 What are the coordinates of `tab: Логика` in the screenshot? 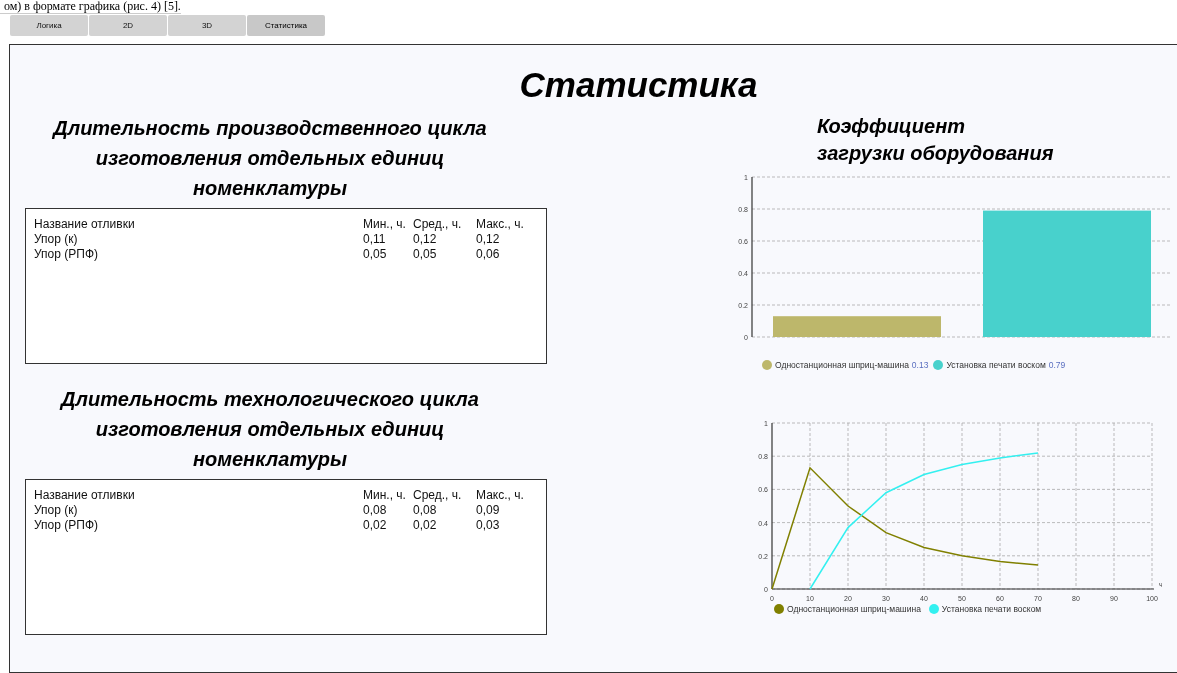 It's located at (49, 25).